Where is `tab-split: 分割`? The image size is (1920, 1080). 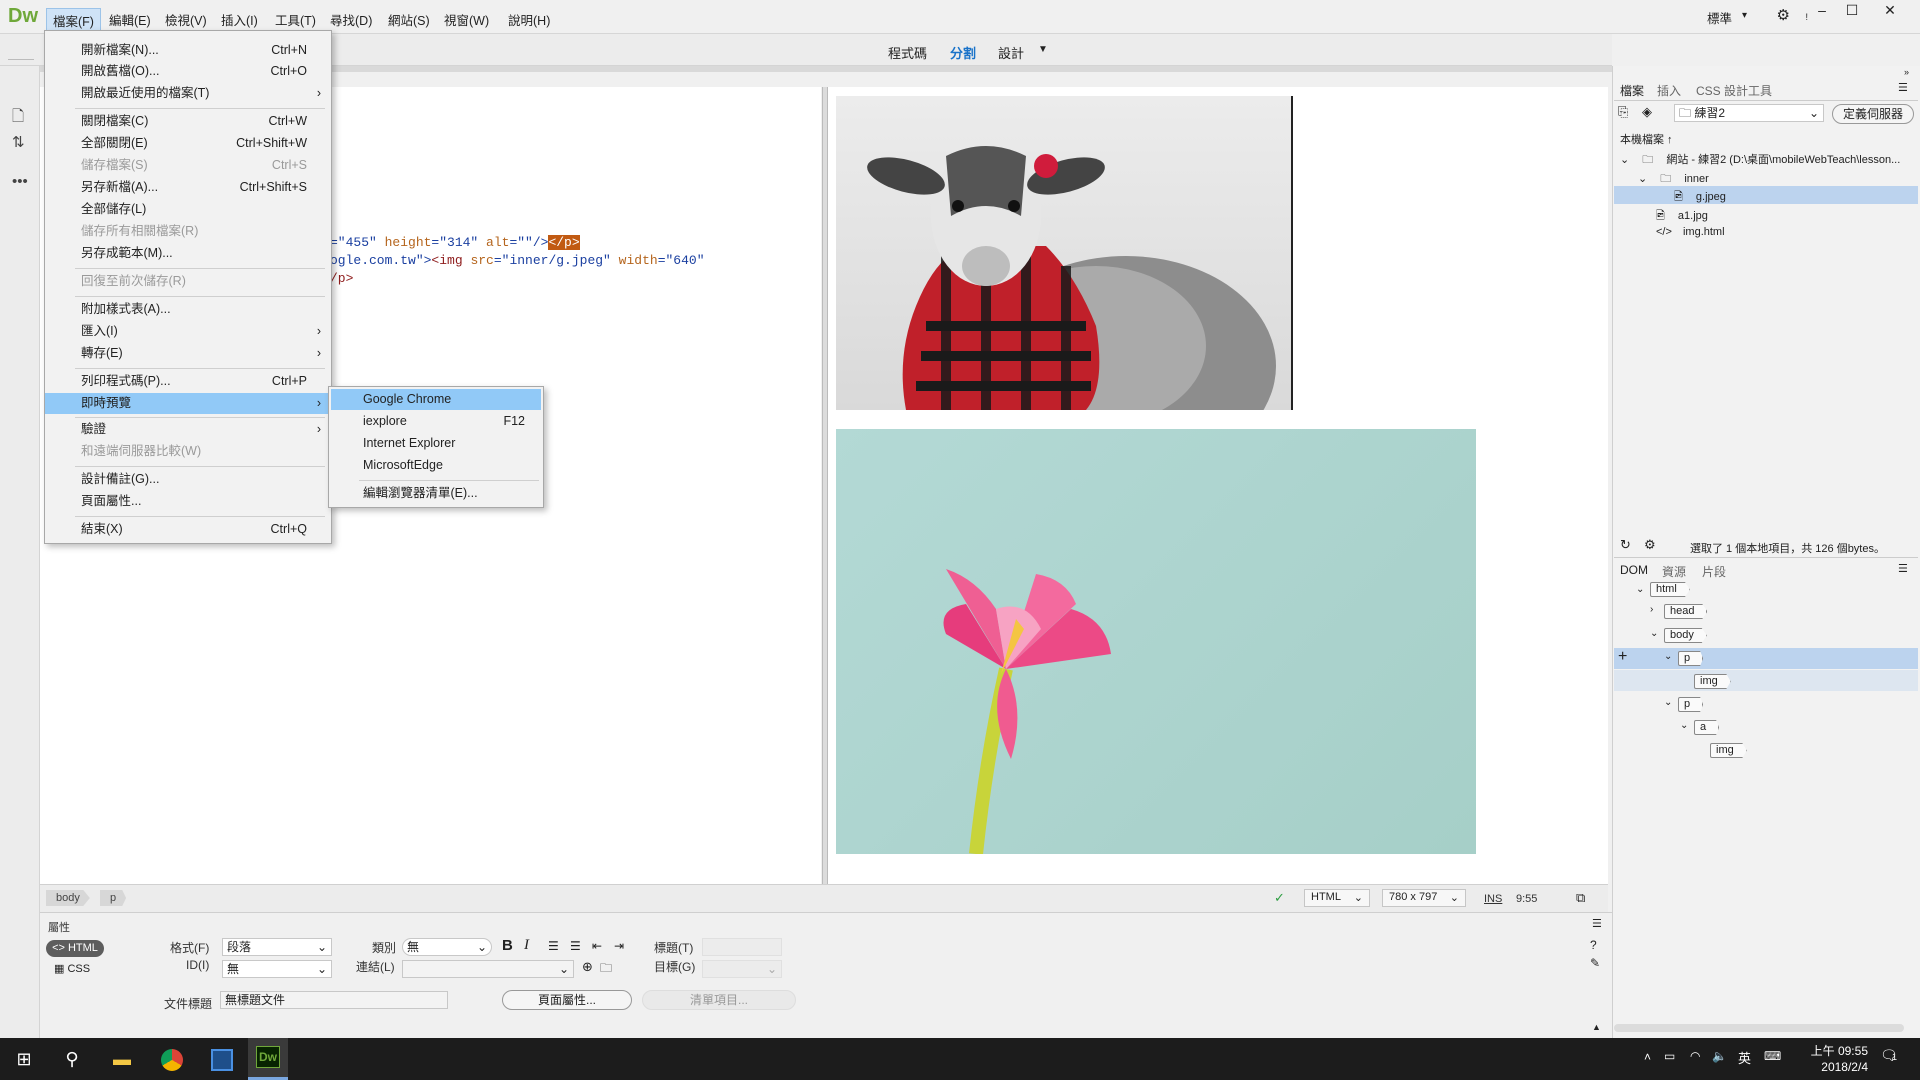
tab-split: 分割 is located at coordinates (963, 52).